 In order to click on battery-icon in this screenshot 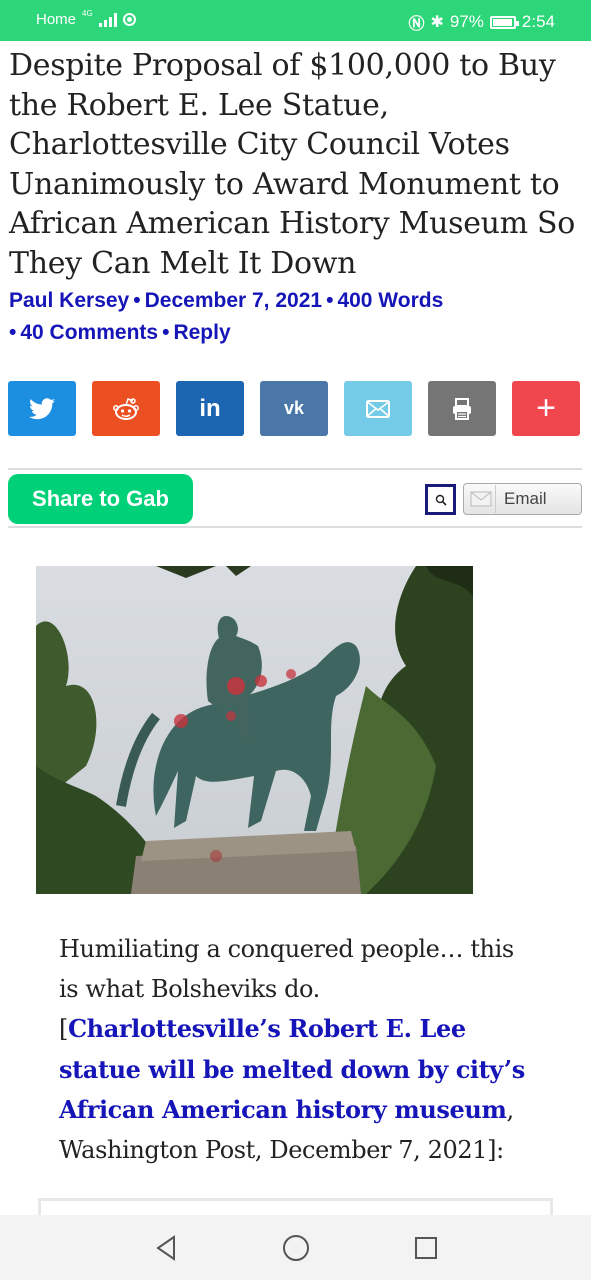, I will do `click(504, 22)`.